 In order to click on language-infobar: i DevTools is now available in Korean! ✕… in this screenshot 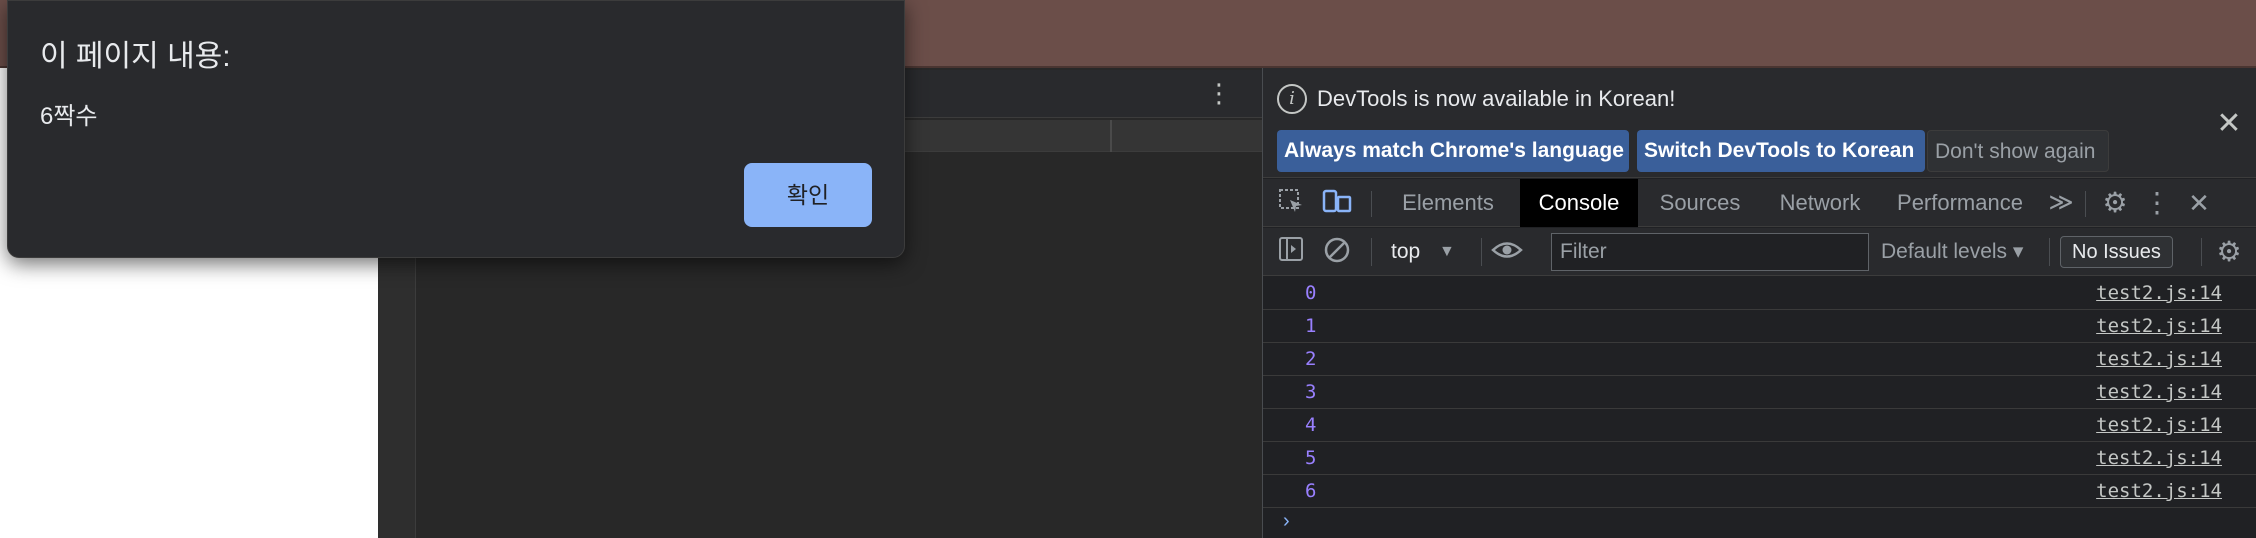, I will do `click(1759, 123)`.